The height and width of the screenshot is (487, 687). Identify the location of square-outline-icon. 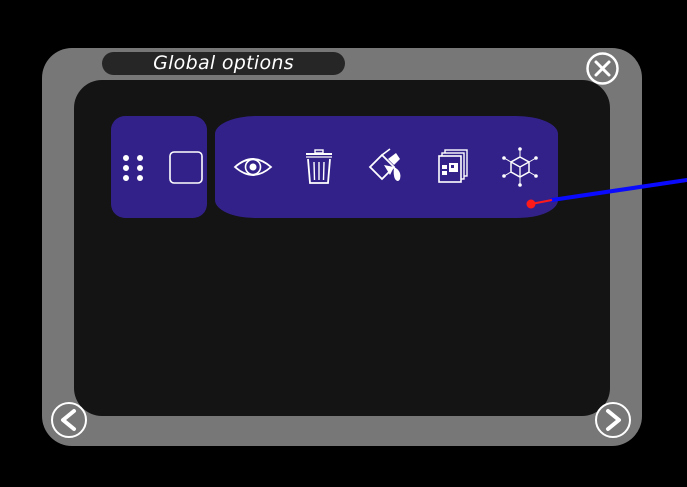
(186, 167).